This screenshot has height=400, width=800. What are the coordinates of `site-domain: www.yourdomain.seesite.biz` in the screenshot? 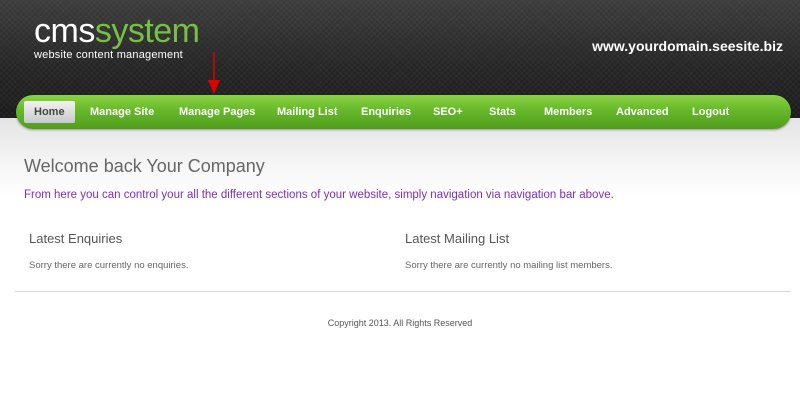 It's located at (687, 46).